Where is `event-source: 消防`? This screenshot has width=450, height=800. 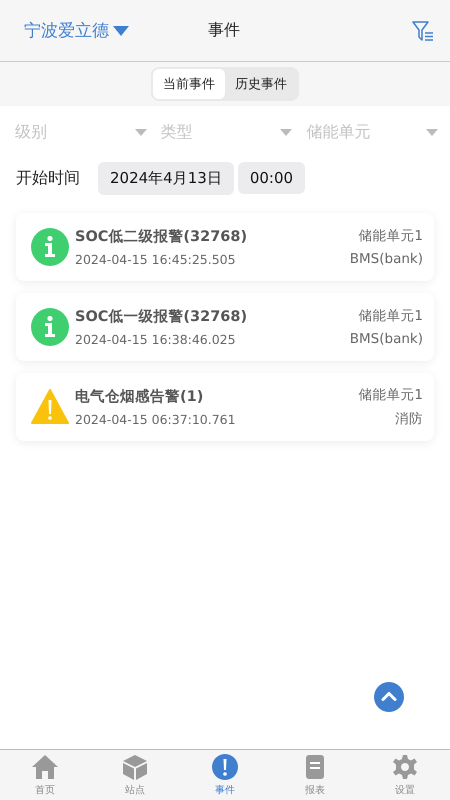
event-source: 消防 is located at coordinates (409, 419).